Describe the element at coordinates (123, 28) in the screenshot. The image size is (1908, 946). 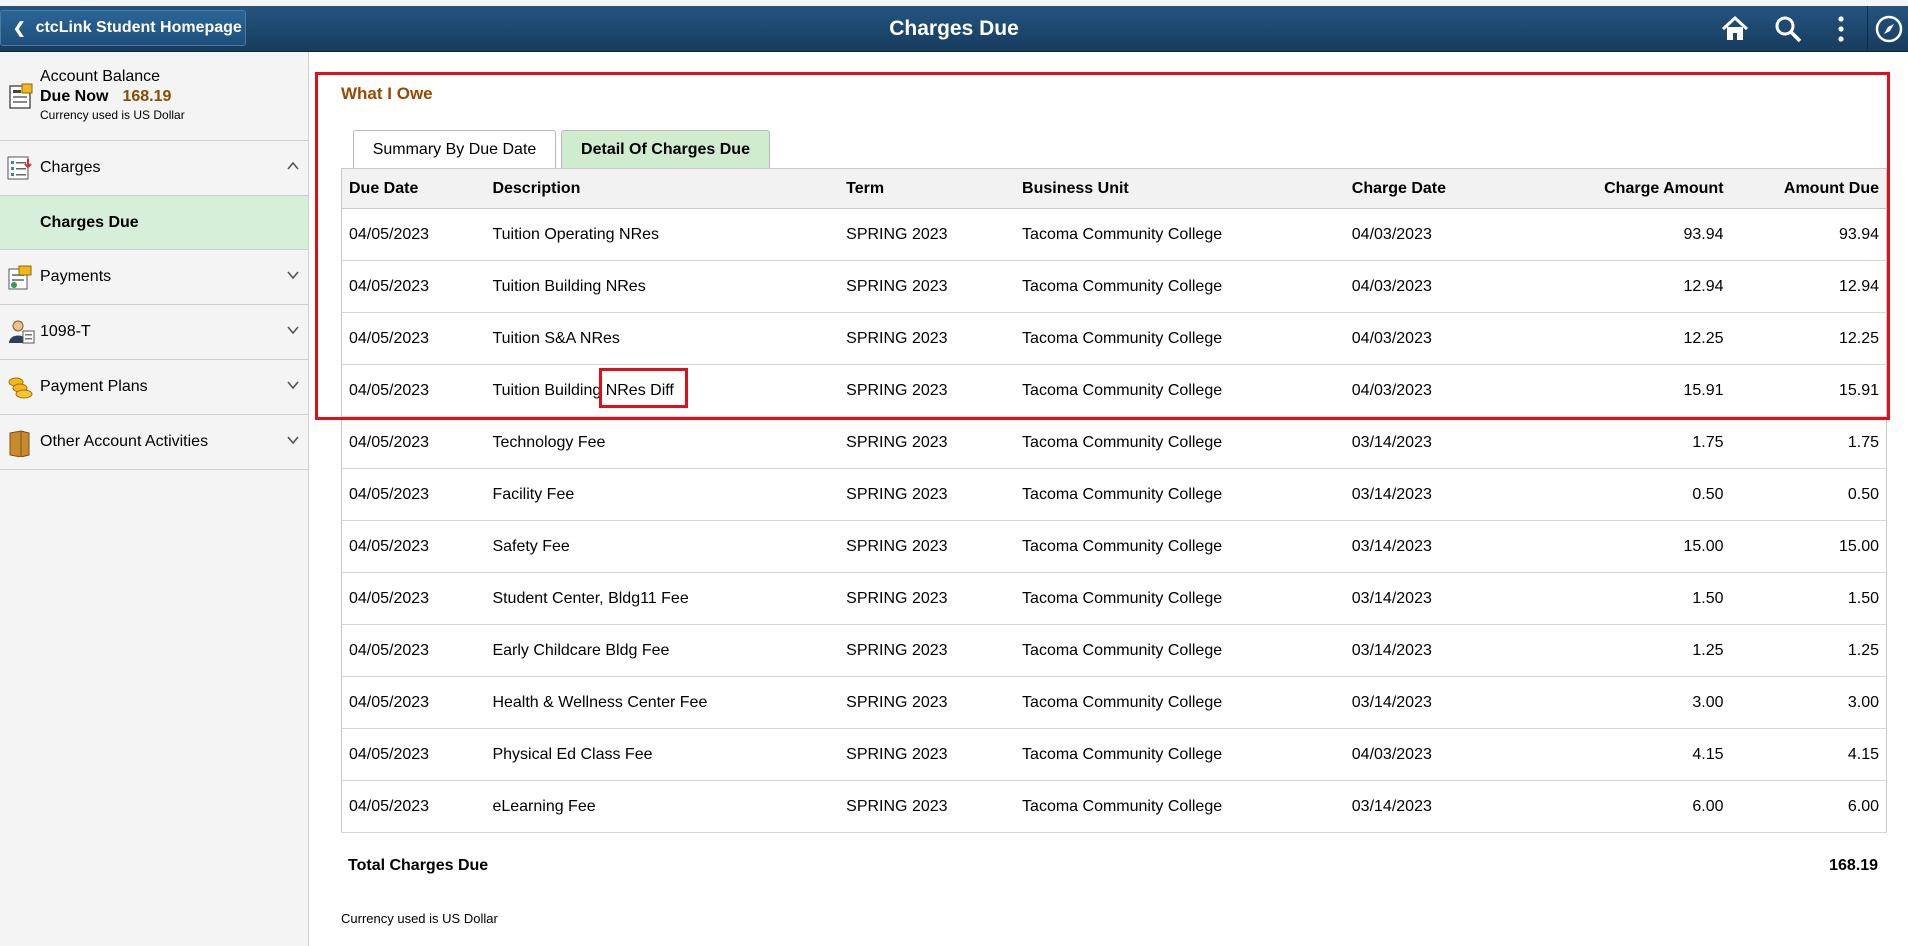
I see `back-button: ❮ ctcLink Student Homepage` at that location.